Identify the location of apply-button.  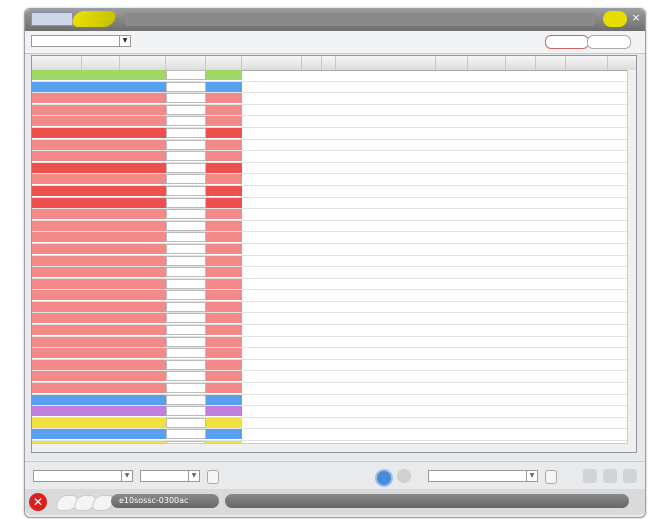
(551, 477).